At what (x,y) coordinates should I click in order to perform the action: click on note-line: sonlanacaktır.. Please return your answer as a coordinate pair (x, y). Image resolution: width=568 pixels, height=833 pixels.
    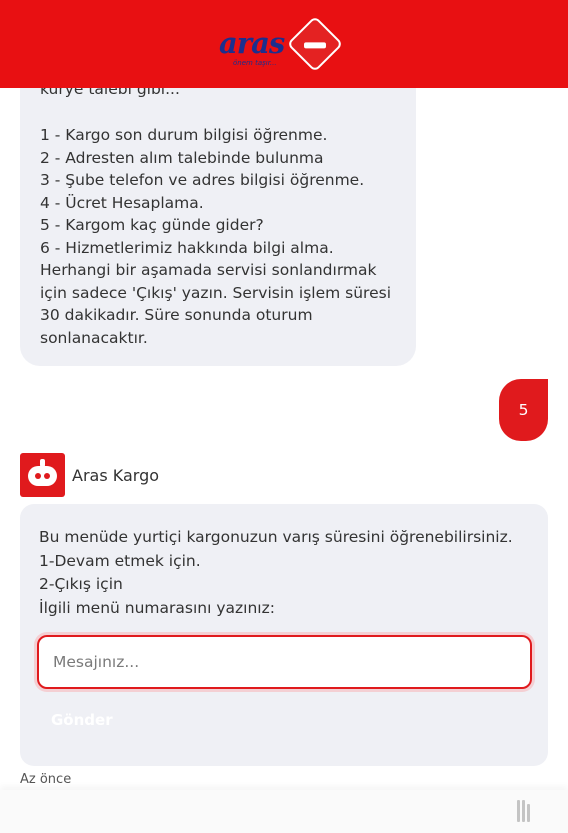
    Looking at the image, I should click on (94, 337).